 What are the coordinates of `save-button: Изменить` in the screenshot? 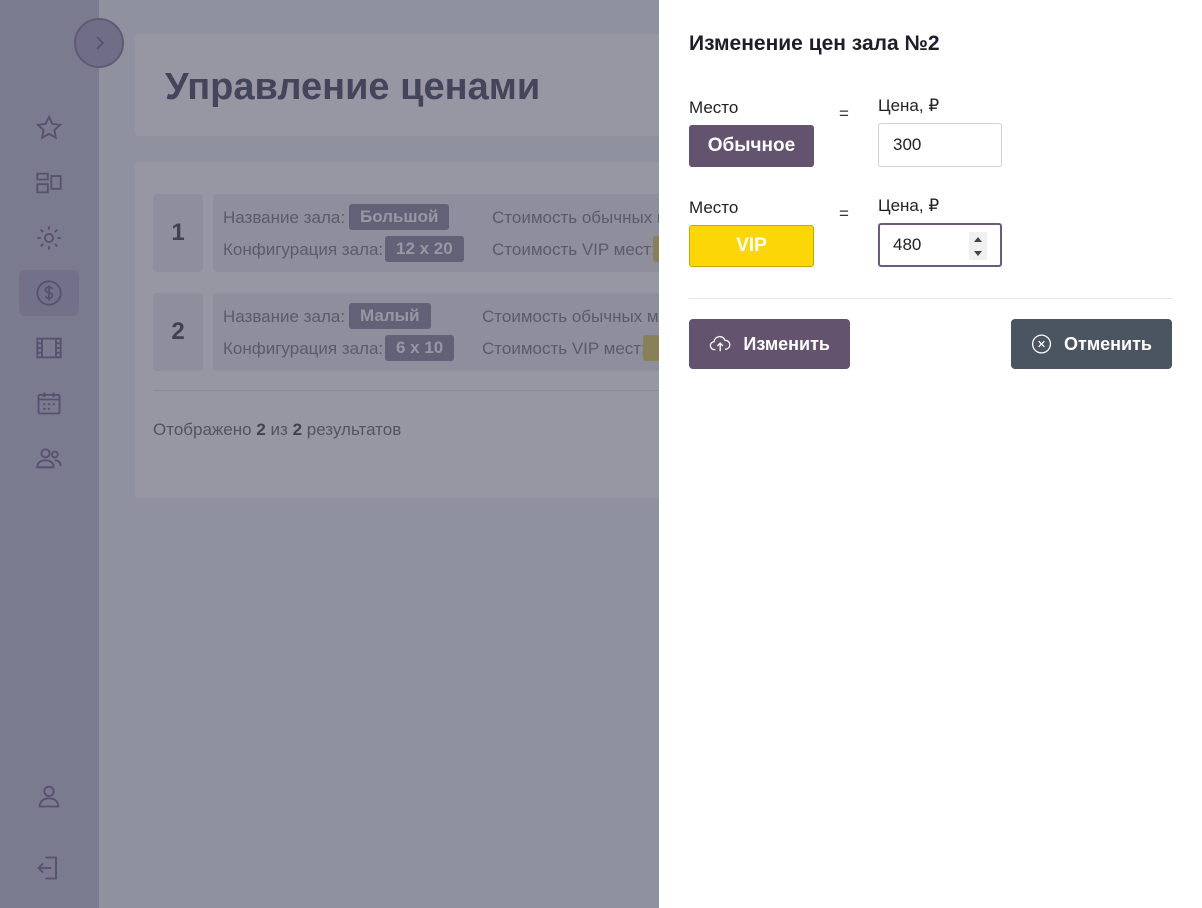 It's located at (769, 344).